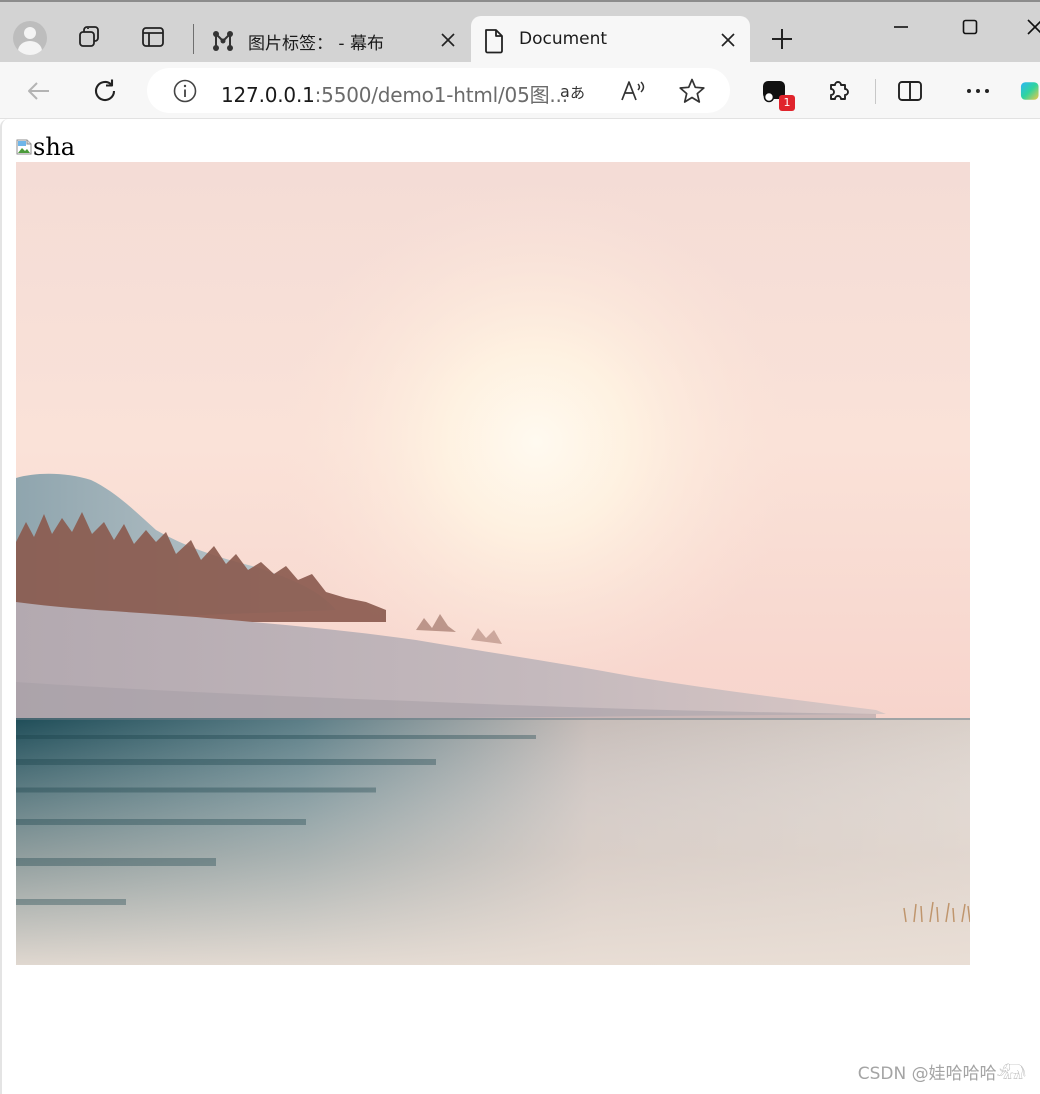  I want to click on address-bar: 127.0.0.1:5500/demo1-html/05图... a あ, so click(438, 90).